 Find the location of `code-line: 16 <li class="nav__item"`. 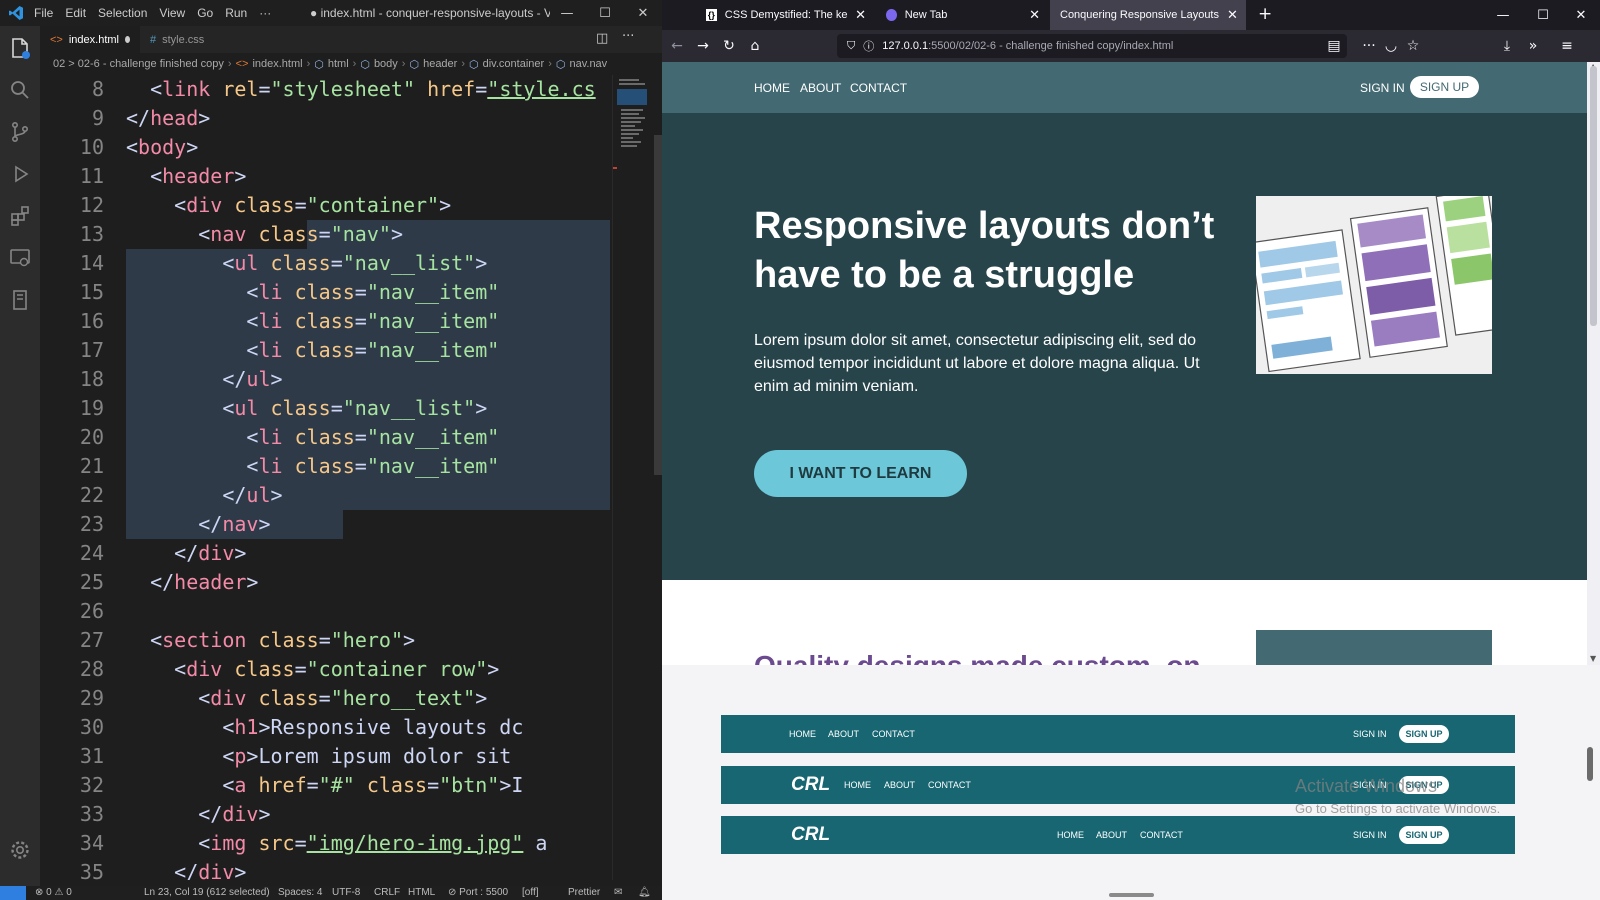

code-line: 16 <li class="nav__item" is located at coordinates (325, 321).